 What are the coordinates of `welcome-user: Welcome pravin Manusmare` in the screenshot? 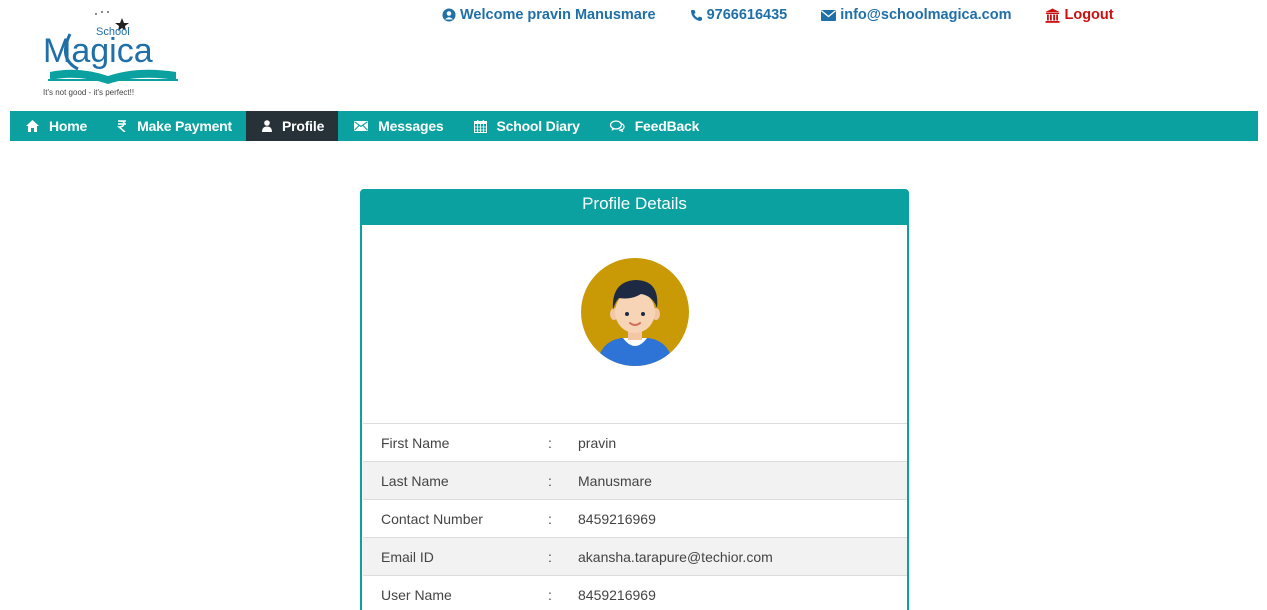 It's located at (549, 15).